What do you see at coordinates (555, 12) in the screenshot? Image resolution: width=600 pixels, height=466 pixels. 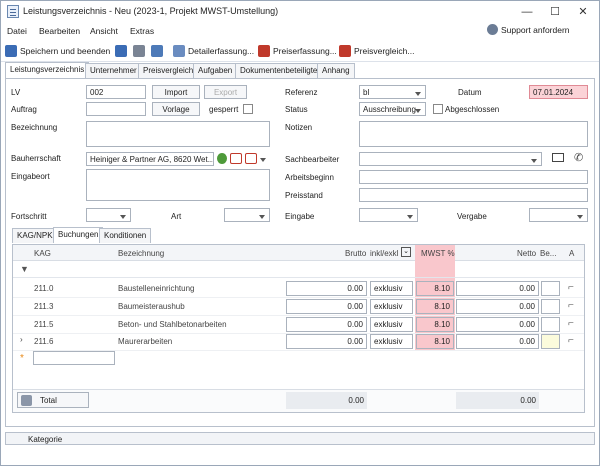 I see `maximize-button: ☐` at bounding box center [555, 12].